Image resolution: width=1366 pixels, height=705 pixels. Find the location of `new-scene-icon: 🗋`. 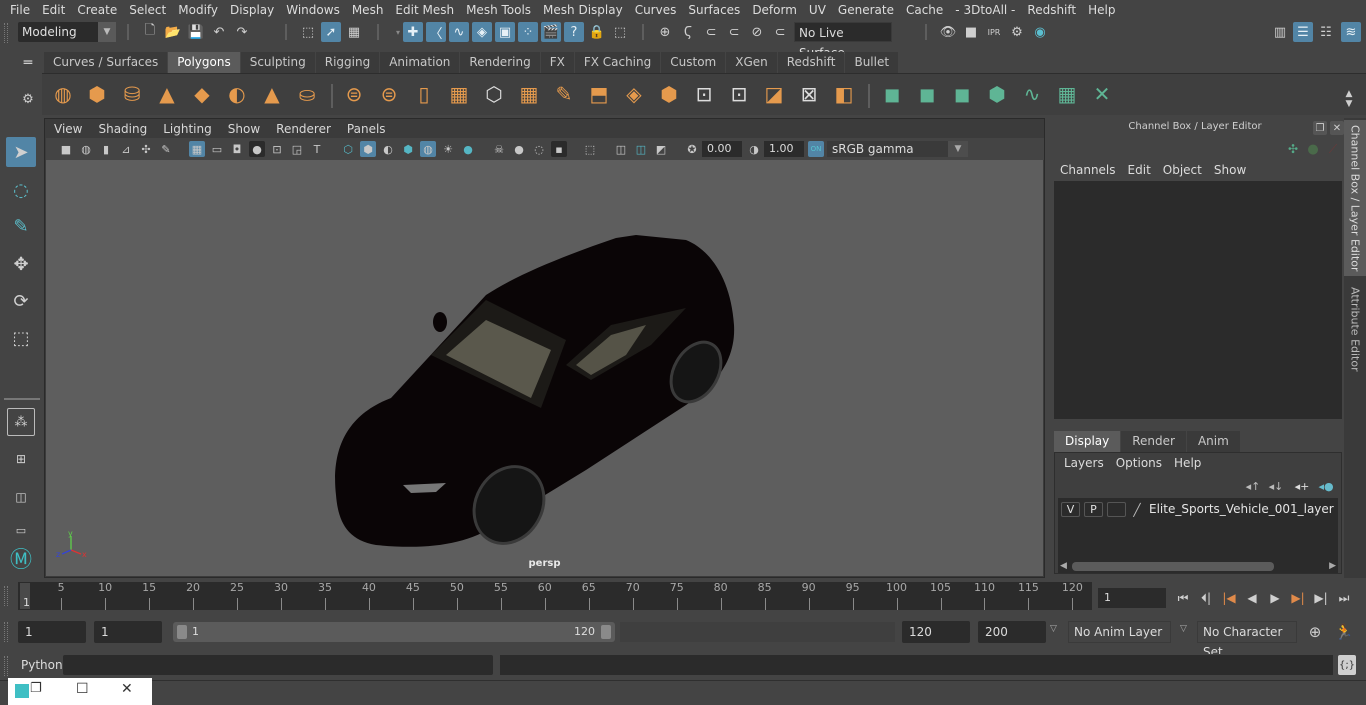

new-scene-icon: 🗋 is located at coordinates (150, 32).